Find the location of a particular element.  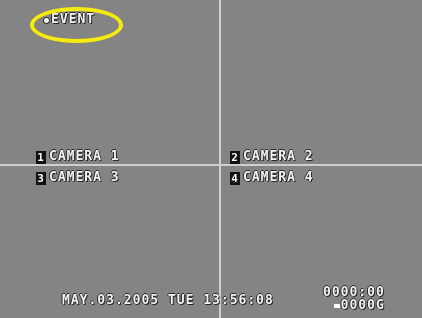

record-marker-icon is located at coordinates (336, 305).